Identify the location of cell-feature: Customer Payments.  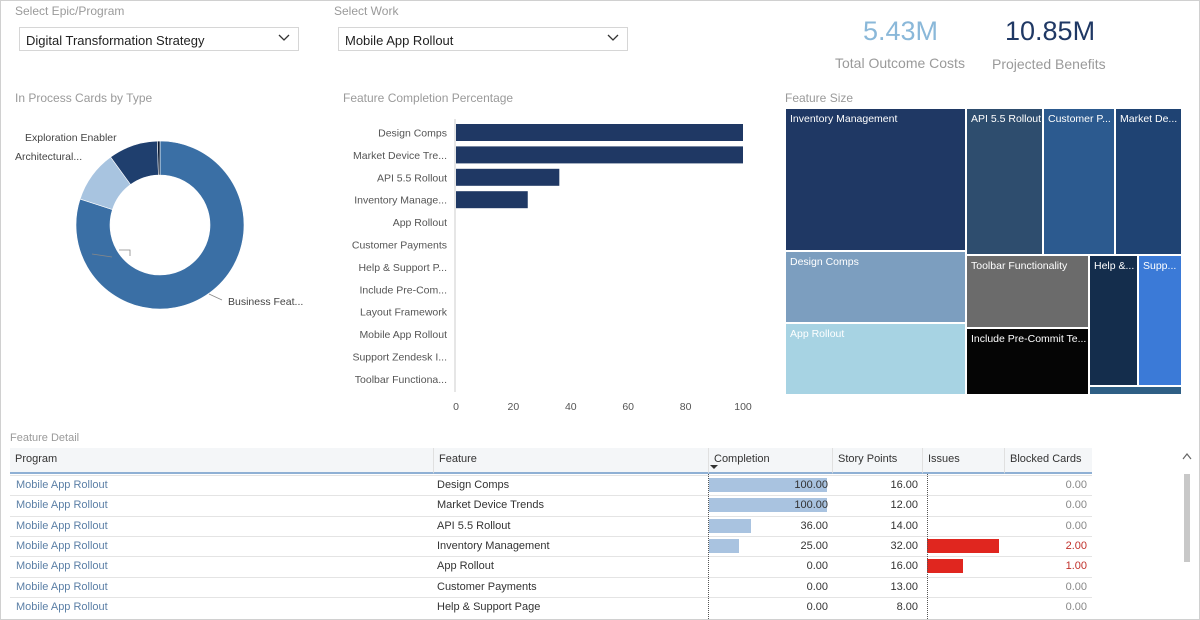
(487, 586).